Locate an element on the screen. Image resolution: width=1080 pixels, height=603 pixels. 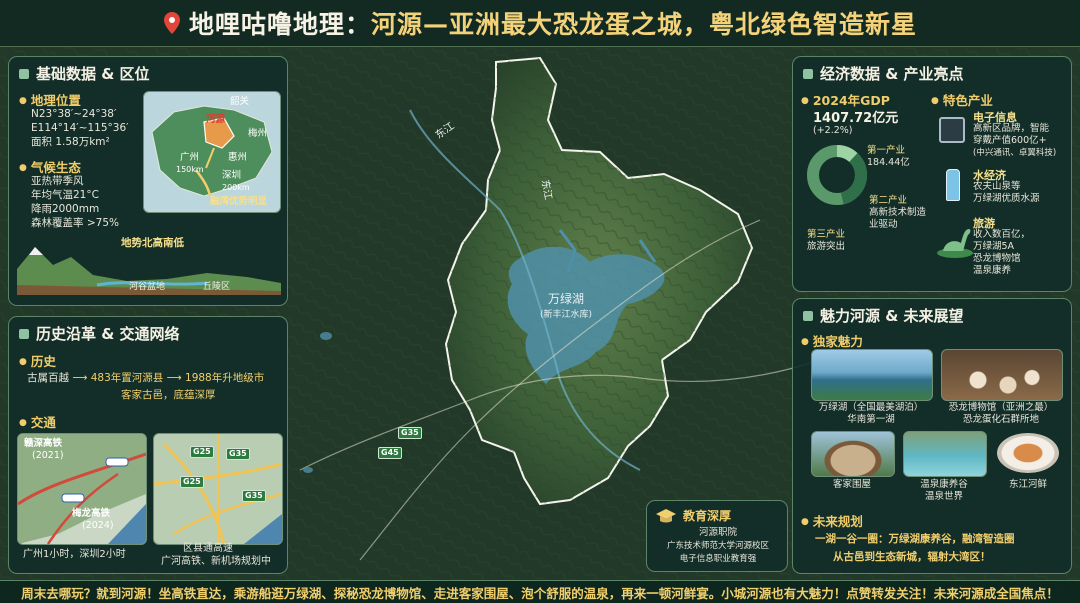
dinosaur-icon is located at coordinates (955, 243).